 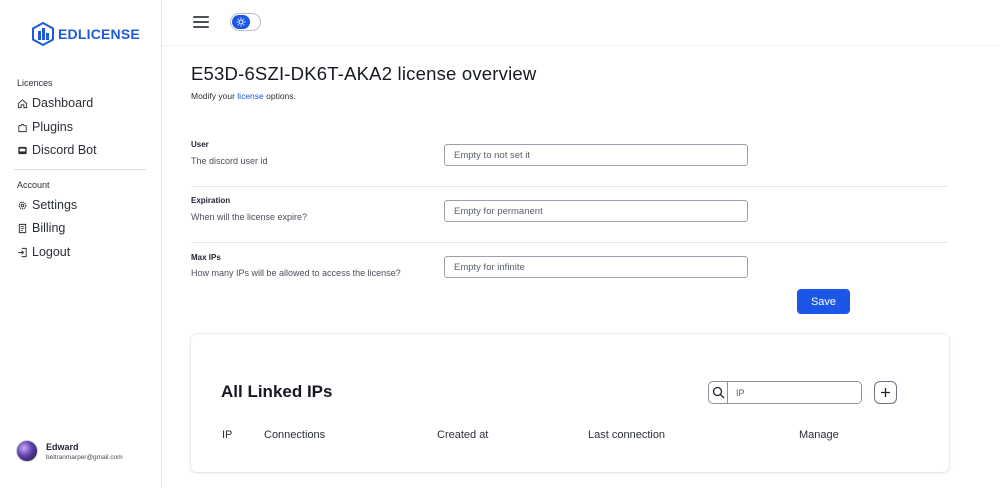 I want to click on column-header-ip: IP, so click(x=227, y=435).